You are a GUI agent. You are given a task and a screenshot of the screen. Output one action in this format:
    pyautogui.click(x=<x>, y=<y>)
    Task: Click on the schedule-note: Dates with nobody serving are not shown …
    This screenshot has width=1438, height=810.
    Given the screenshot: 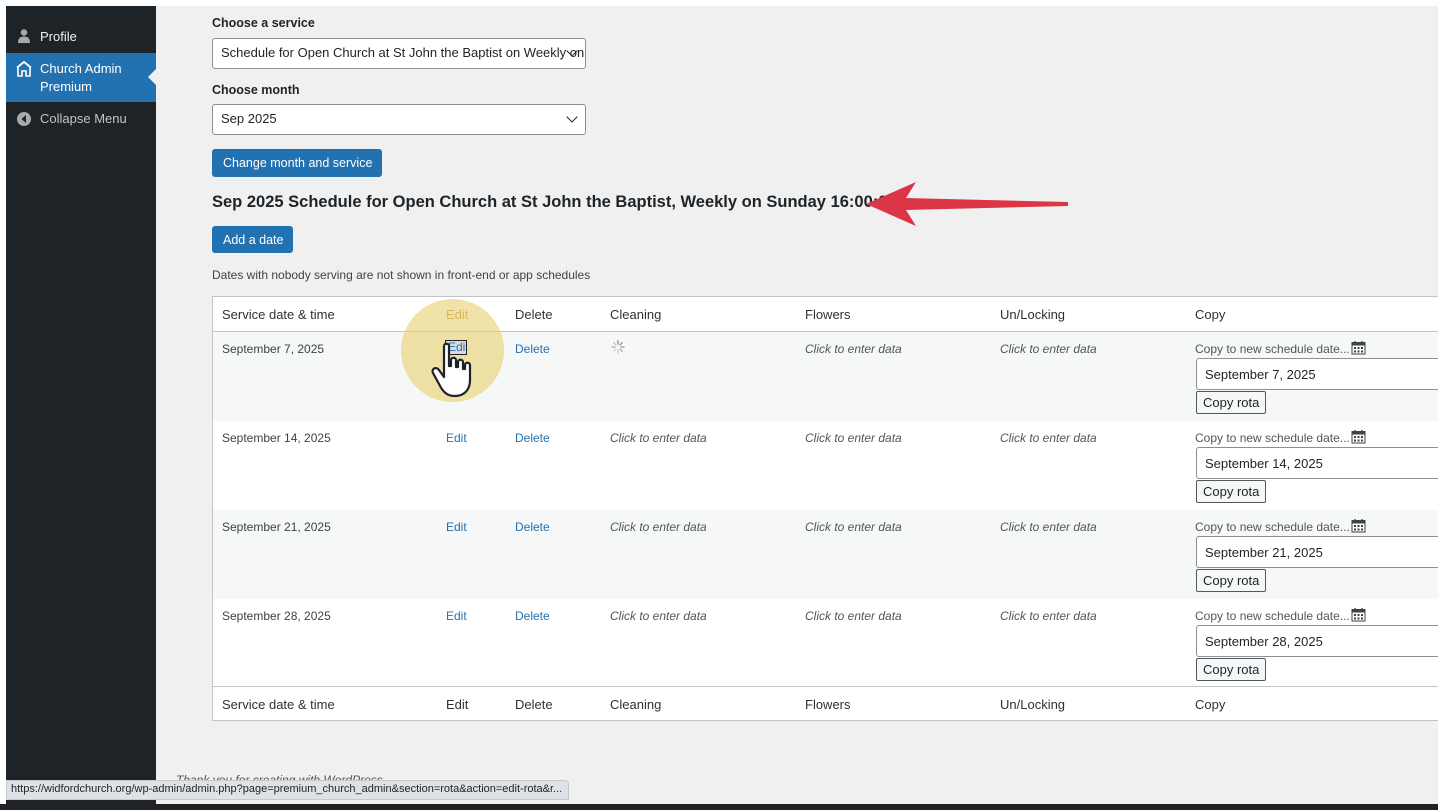 What is the action you would take?
    pyautogui.click(x=401, y=275)
    